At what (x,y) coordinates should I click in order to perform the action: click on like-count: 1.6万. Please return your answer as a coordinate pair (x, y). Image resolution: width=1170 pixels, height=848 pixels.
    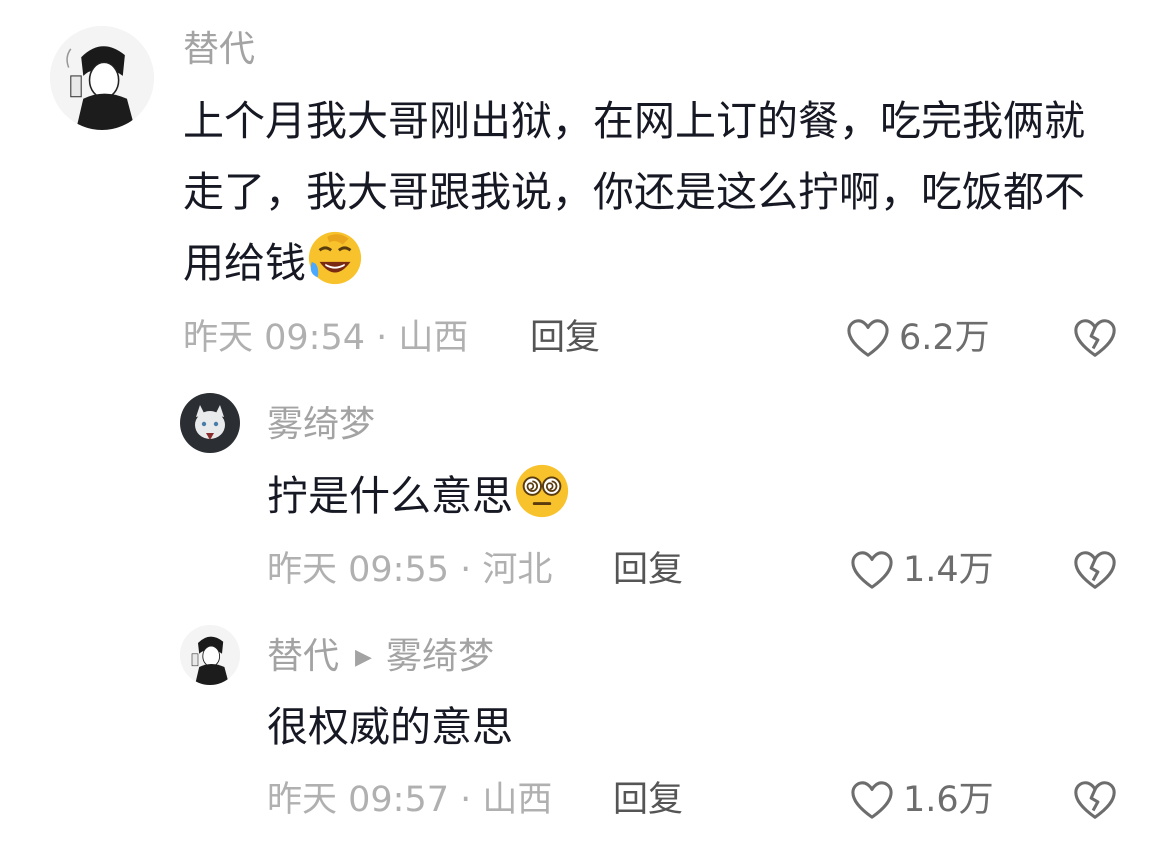
    Looking at the image, I should click on (948, 800).